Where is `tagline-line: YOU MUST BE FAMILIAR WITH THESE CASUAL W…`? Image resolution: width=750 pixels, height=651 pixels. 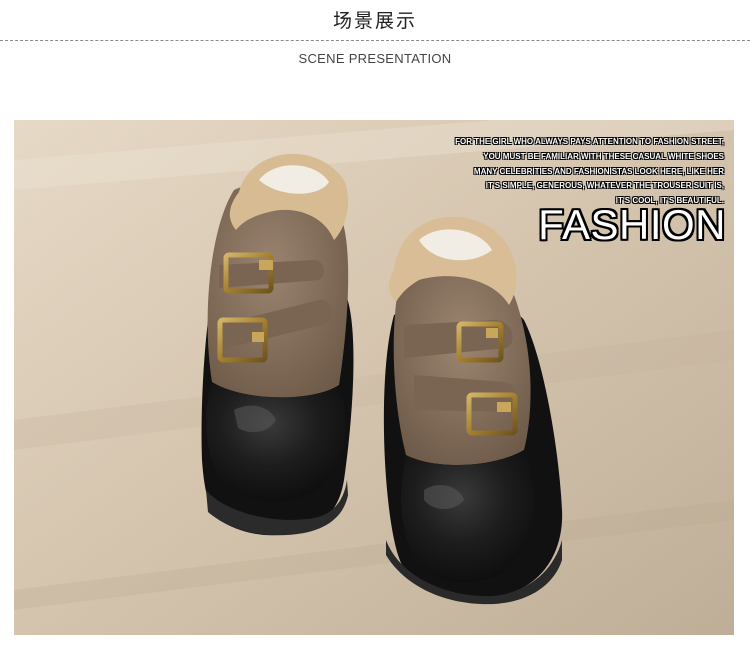
tagline-line: YOU MUST BE FAMILIAR WITH THESE CASUAL W… is located at coordinates (603, 156).